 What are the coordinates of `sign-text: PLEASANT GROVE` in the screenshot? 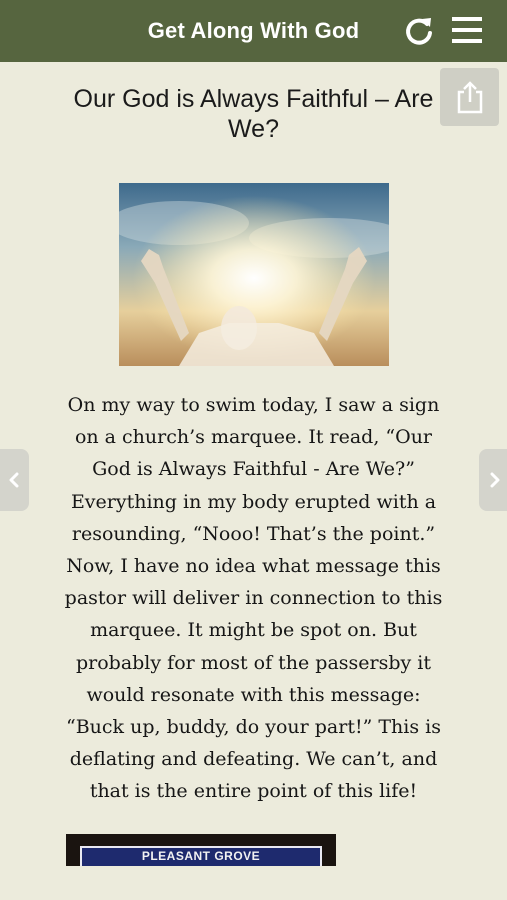 It's located at (201, 856).